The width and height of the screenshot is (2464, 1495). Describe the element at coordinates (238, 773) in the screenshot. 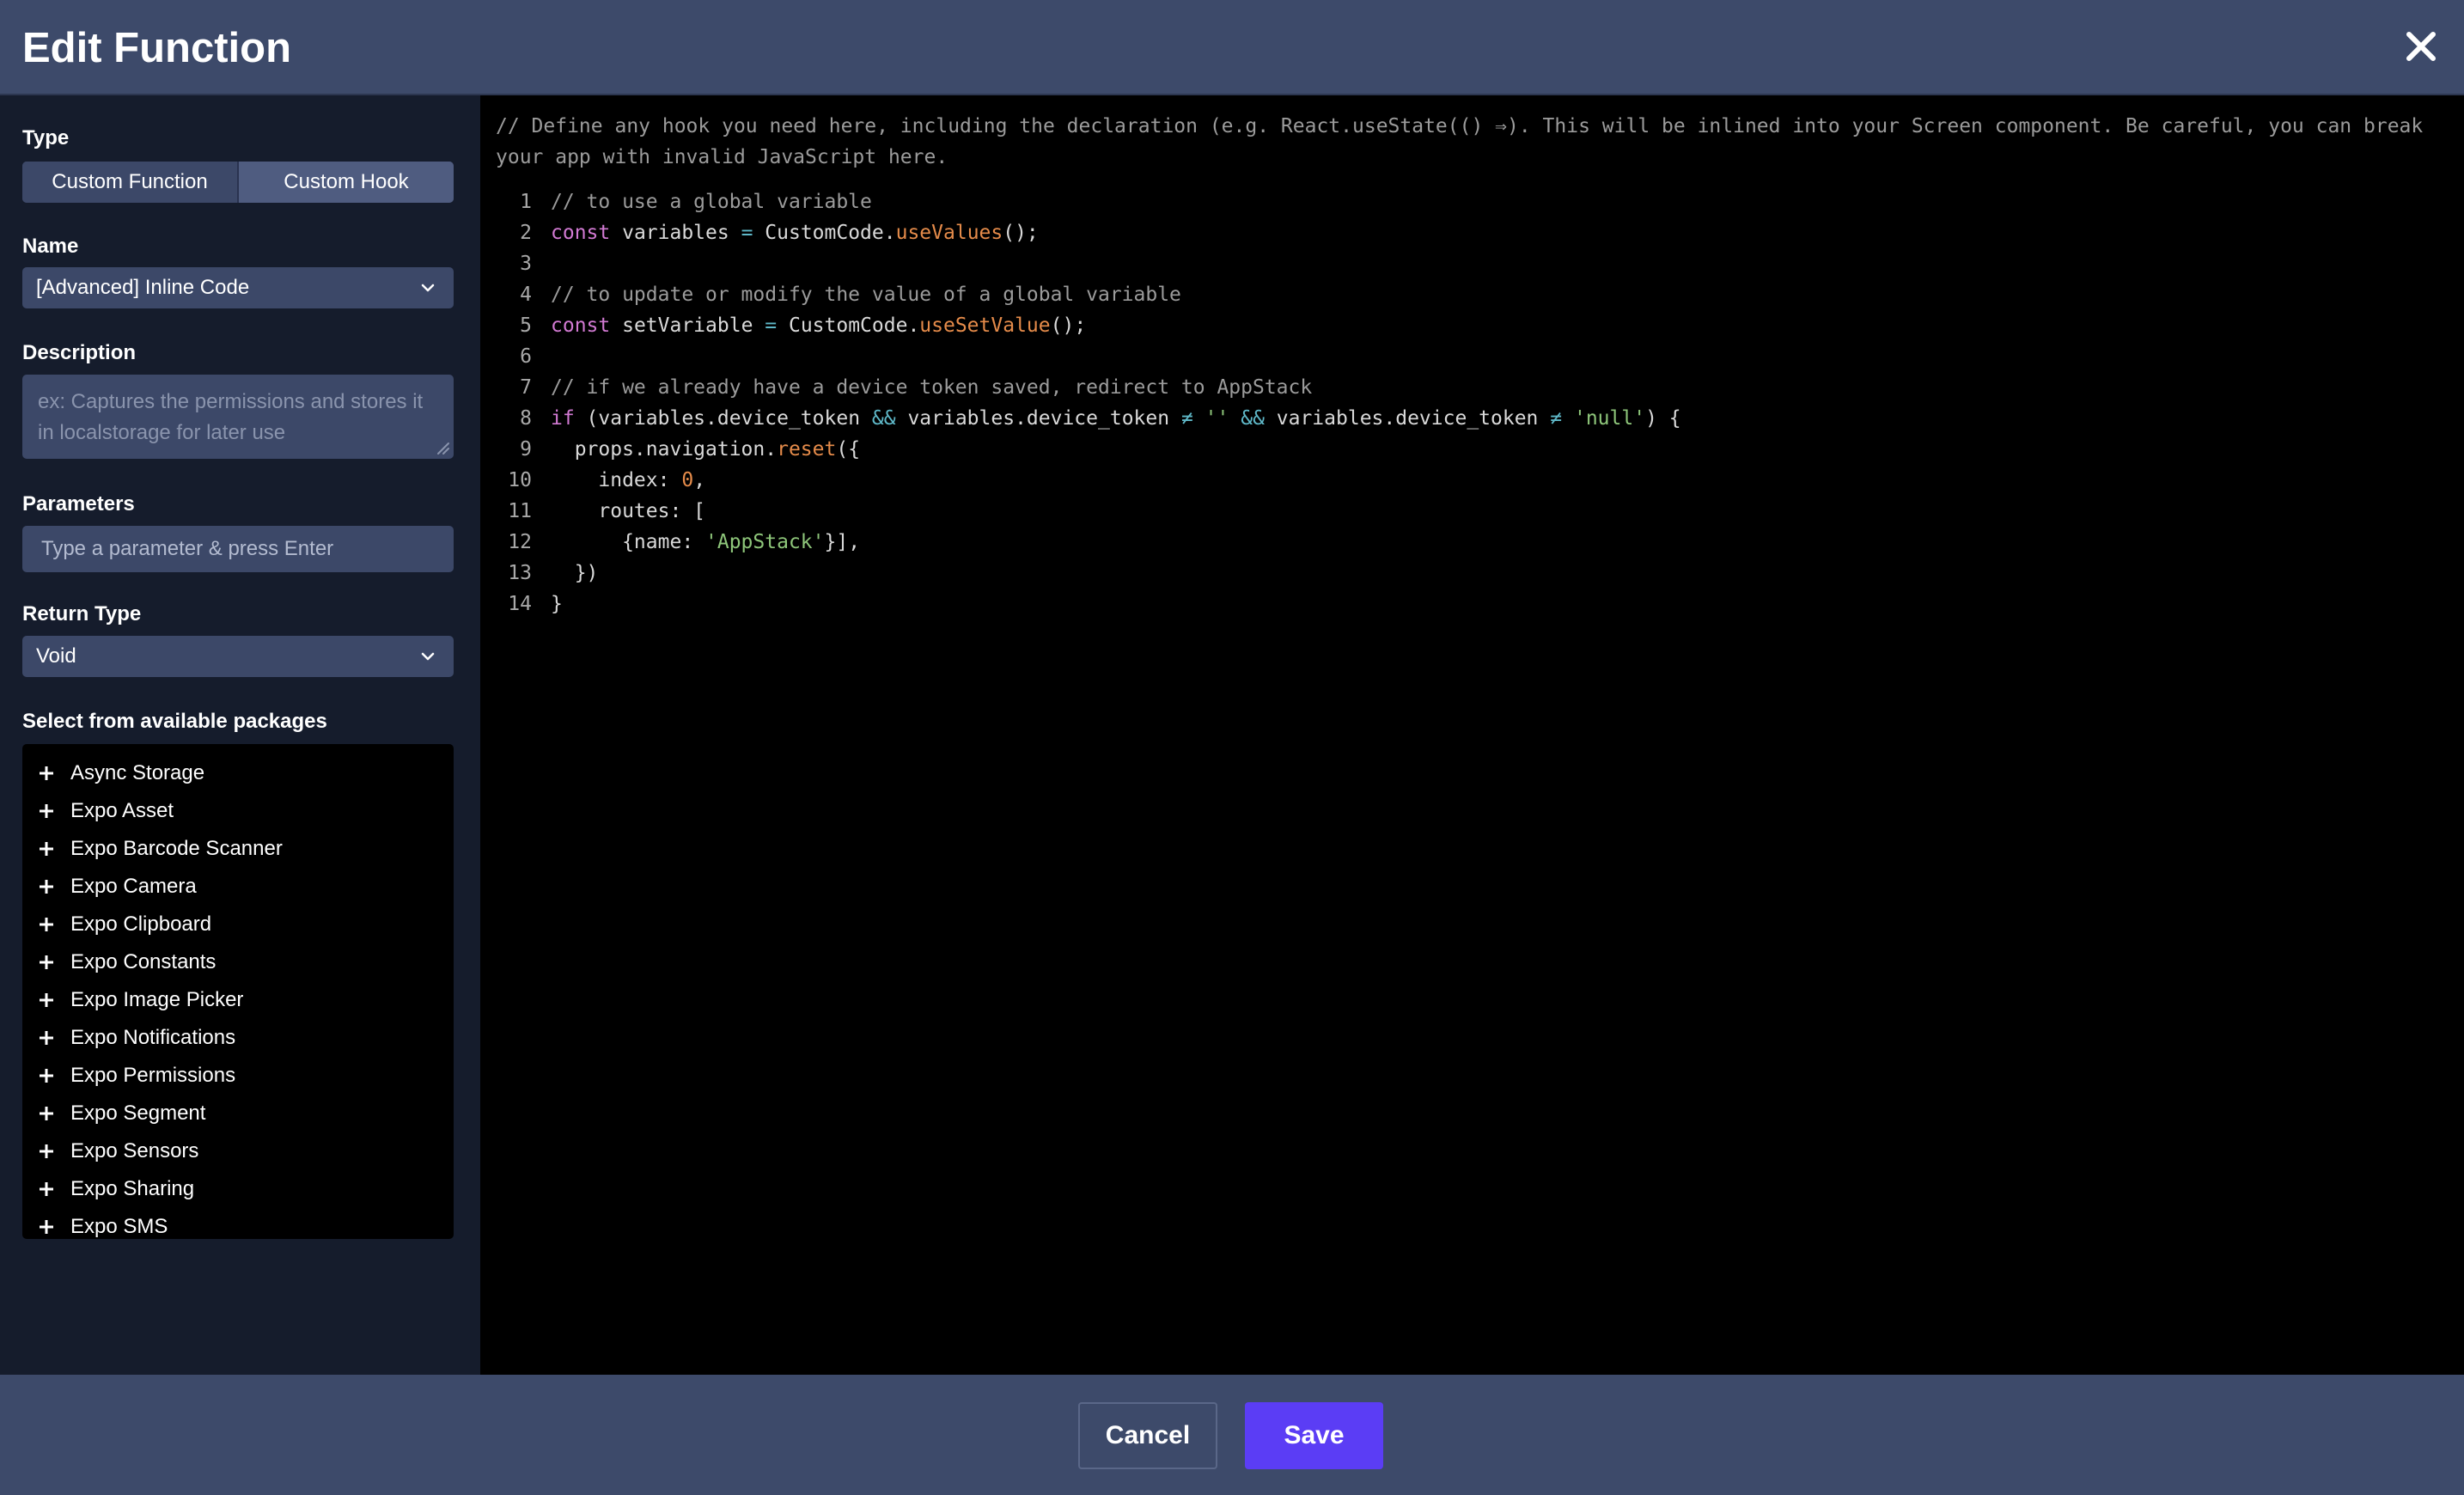

I see `package-item: Async Storage` at that location.